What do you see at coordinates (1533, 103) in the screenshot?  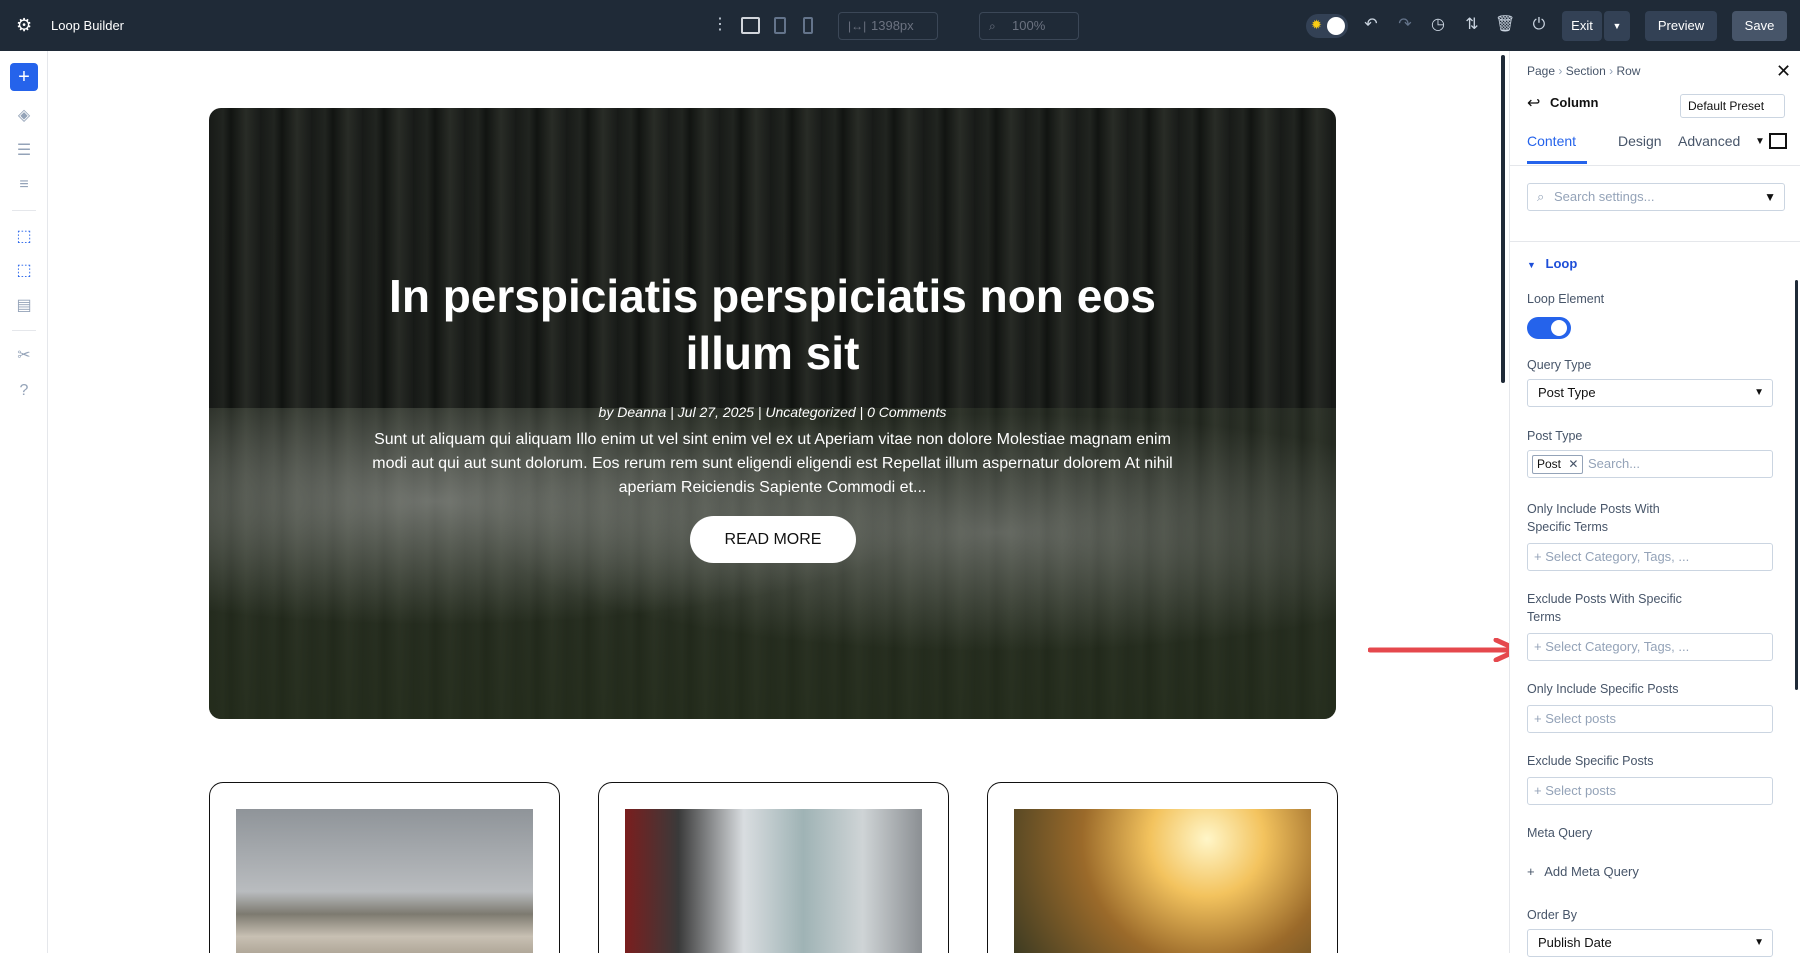 I see `back-arrow-icon: ↩` at bounding box center [1533, 103].